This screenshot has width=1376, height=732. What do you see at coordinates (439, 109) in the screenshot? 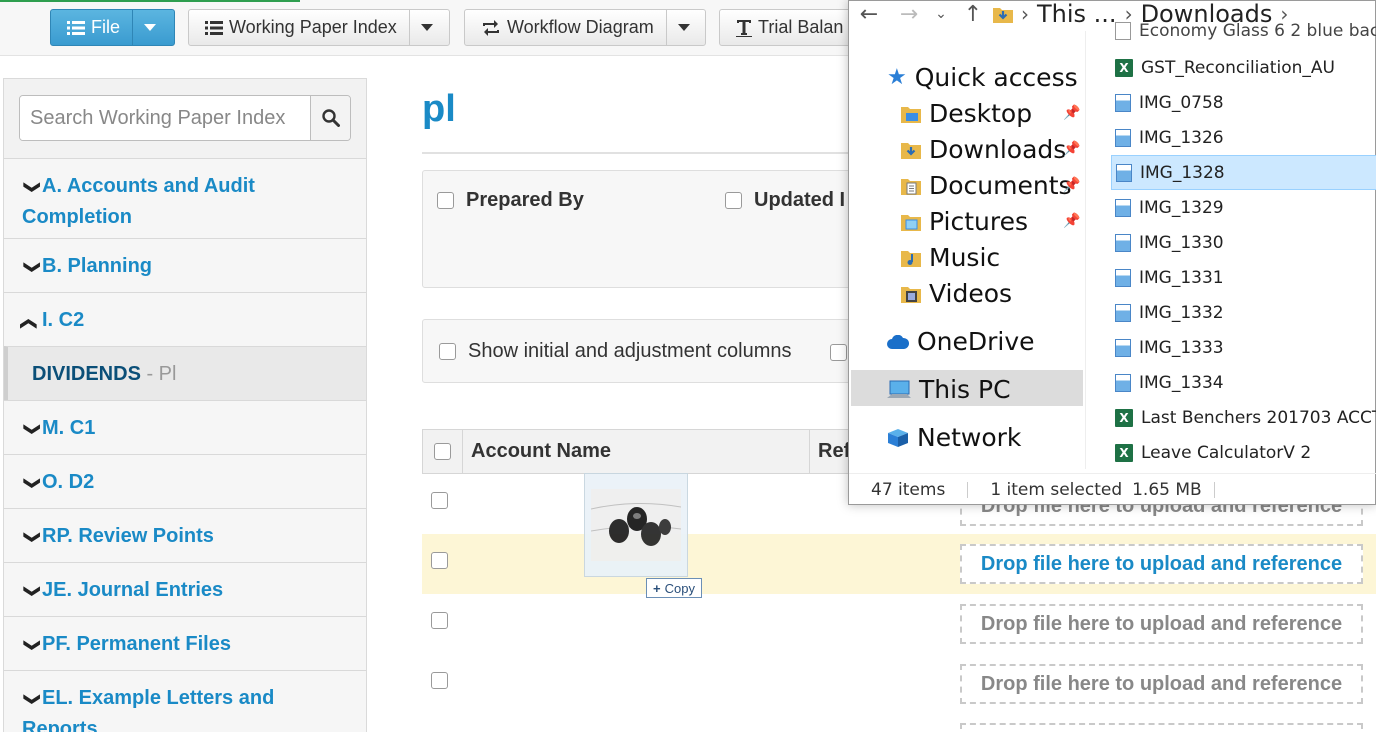
I see `page-title: pl` at bounding box center [439, 109].